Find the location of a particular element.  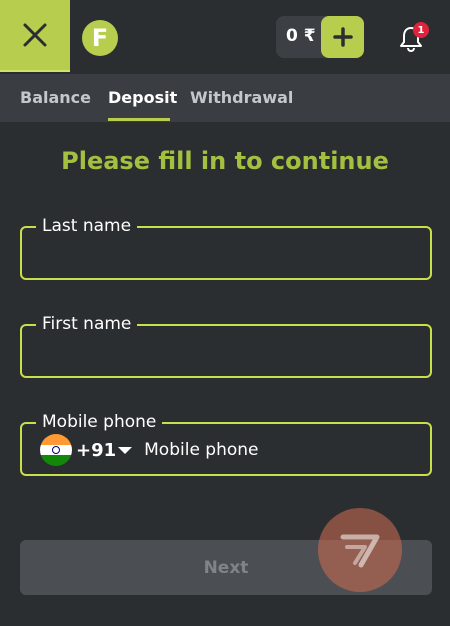

brand-logo: F is located at coordinates (100, 38).